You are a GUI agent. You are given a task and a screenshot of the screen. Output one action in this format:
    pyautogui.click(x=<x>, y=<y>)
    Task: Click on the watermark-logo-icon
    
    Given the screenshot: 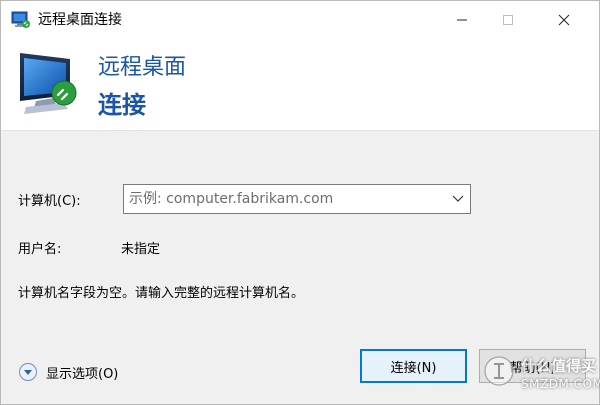 What is the action you would take?
    pyautogui.click(x=499, y=371)
    